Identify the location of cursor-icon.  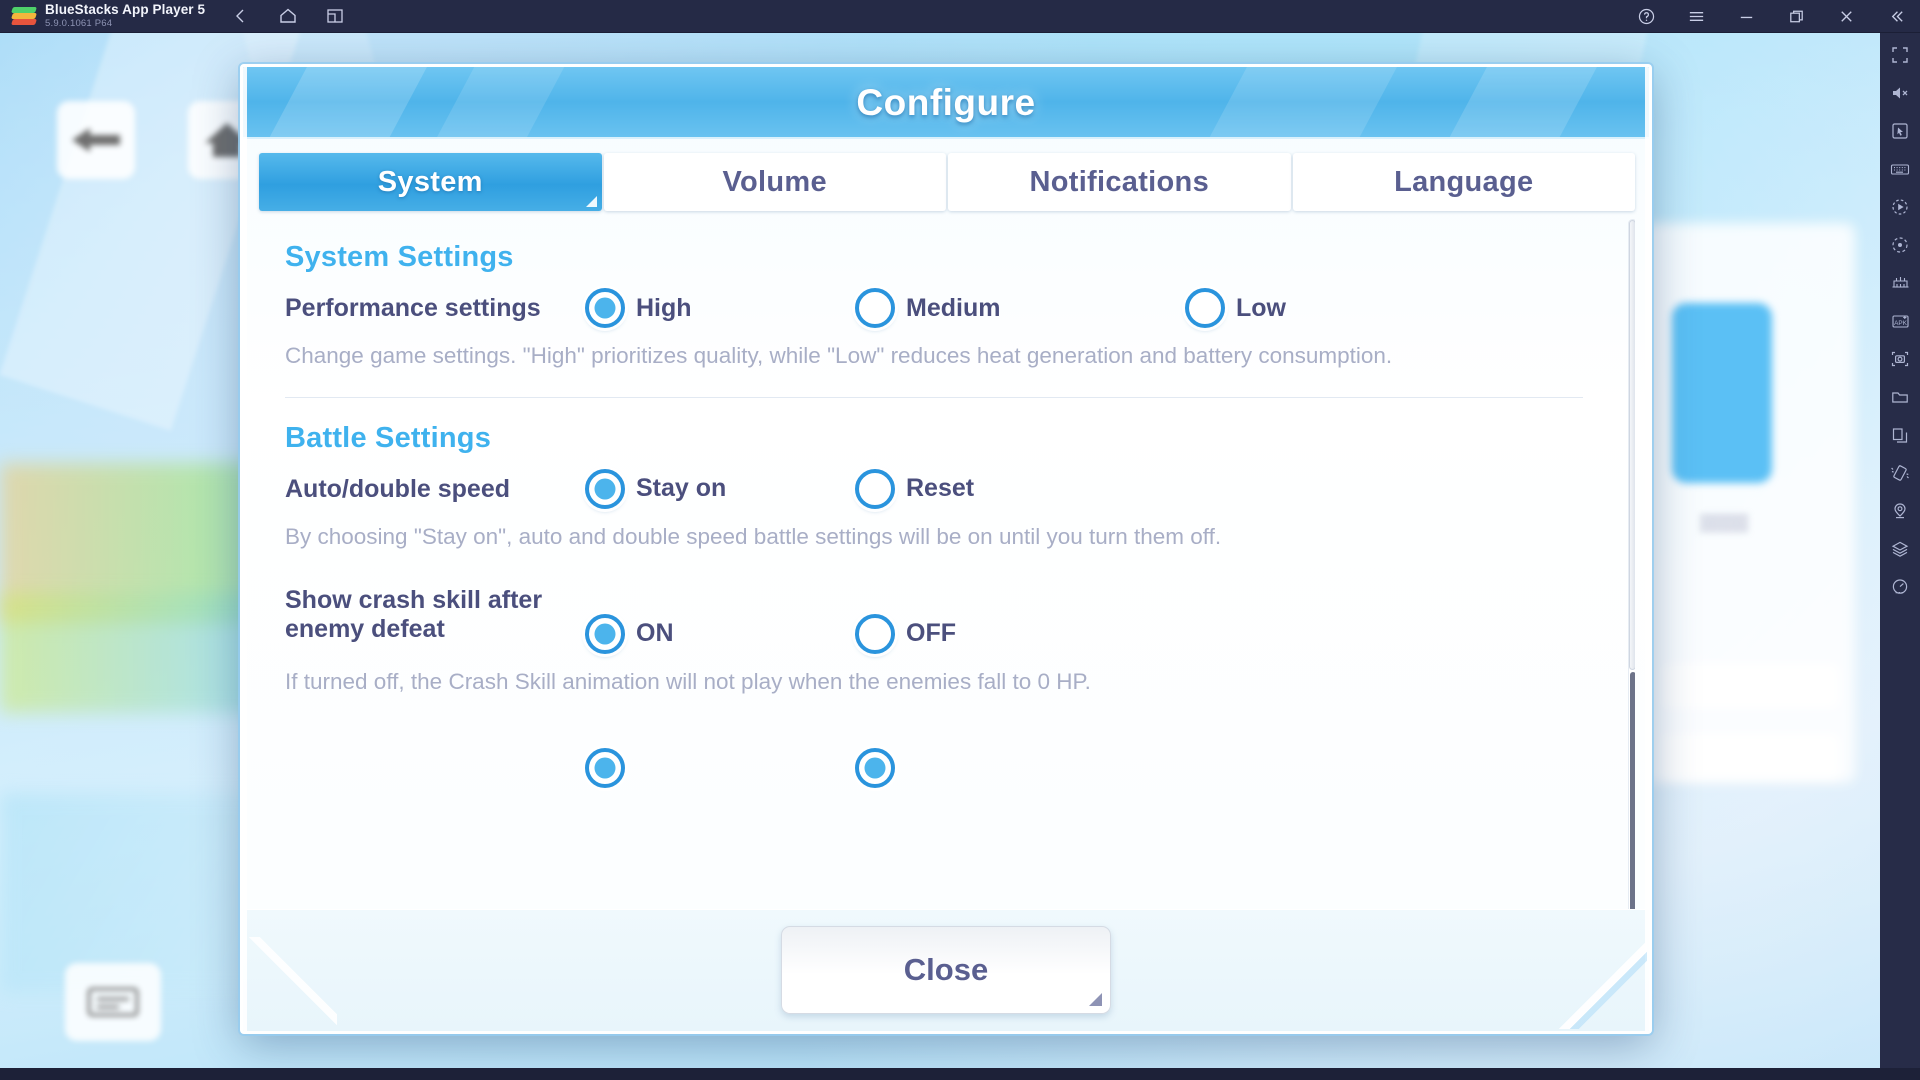
(1900, 131).